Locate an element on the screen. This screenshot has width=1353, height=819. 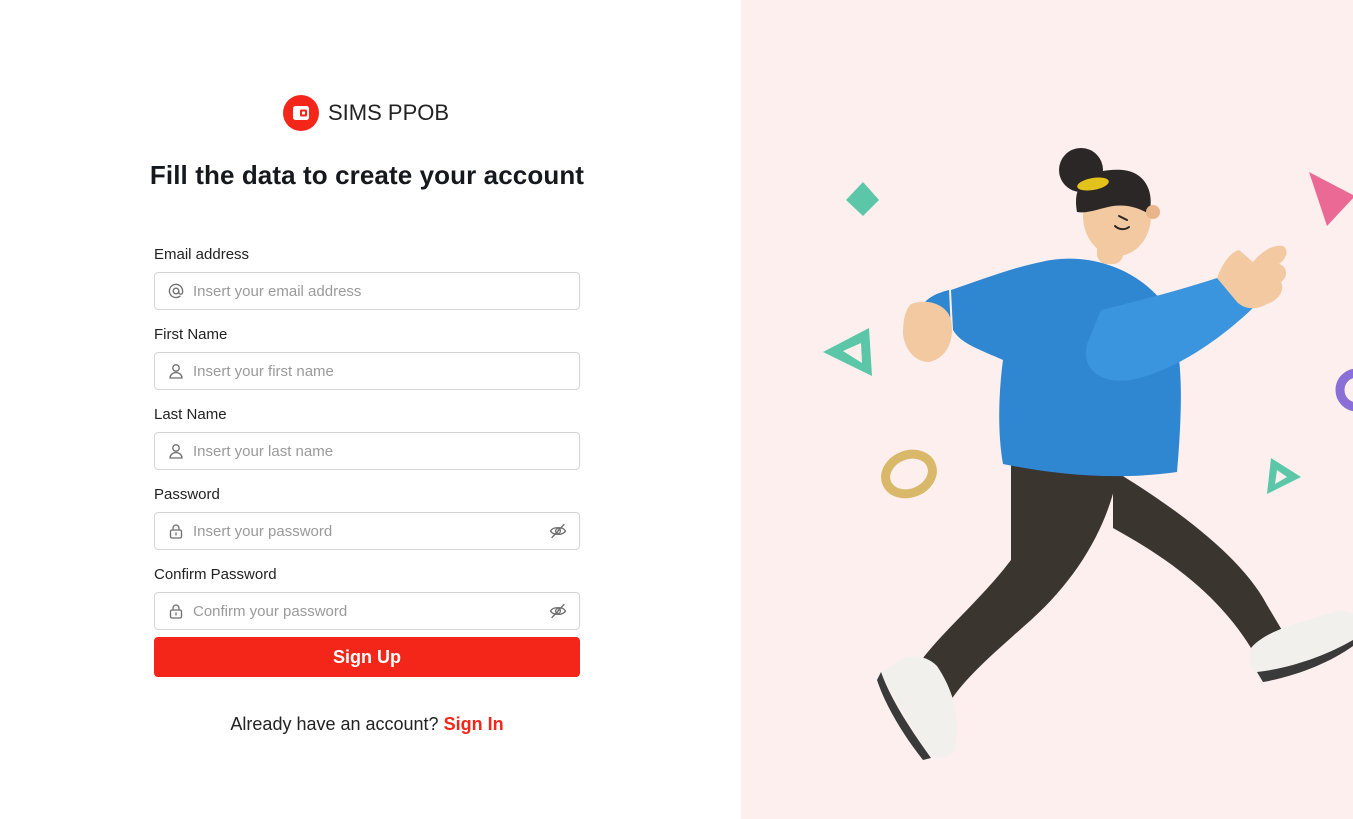
brand-name: SIMS PPOB is located at coordinates (389, 112).